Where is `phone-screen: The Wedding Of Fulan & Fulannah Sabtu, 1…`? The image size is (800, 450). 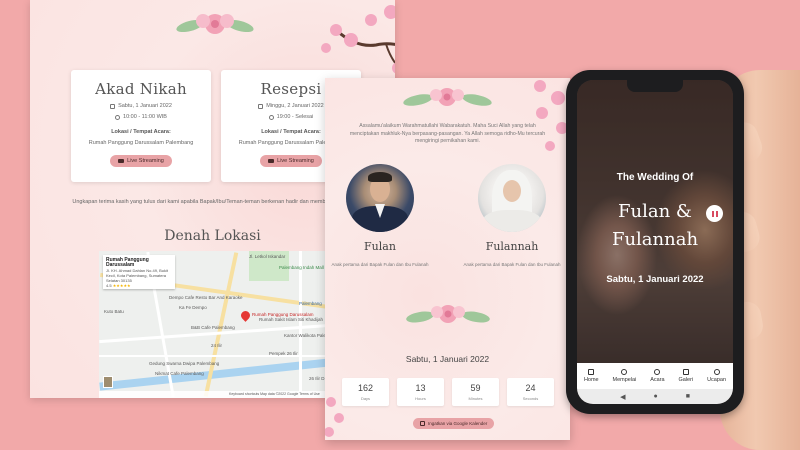
phone-screen: The Wedding Of Fulan & Fulannah Sabtu, 1… is located at coordinates (655, 242).